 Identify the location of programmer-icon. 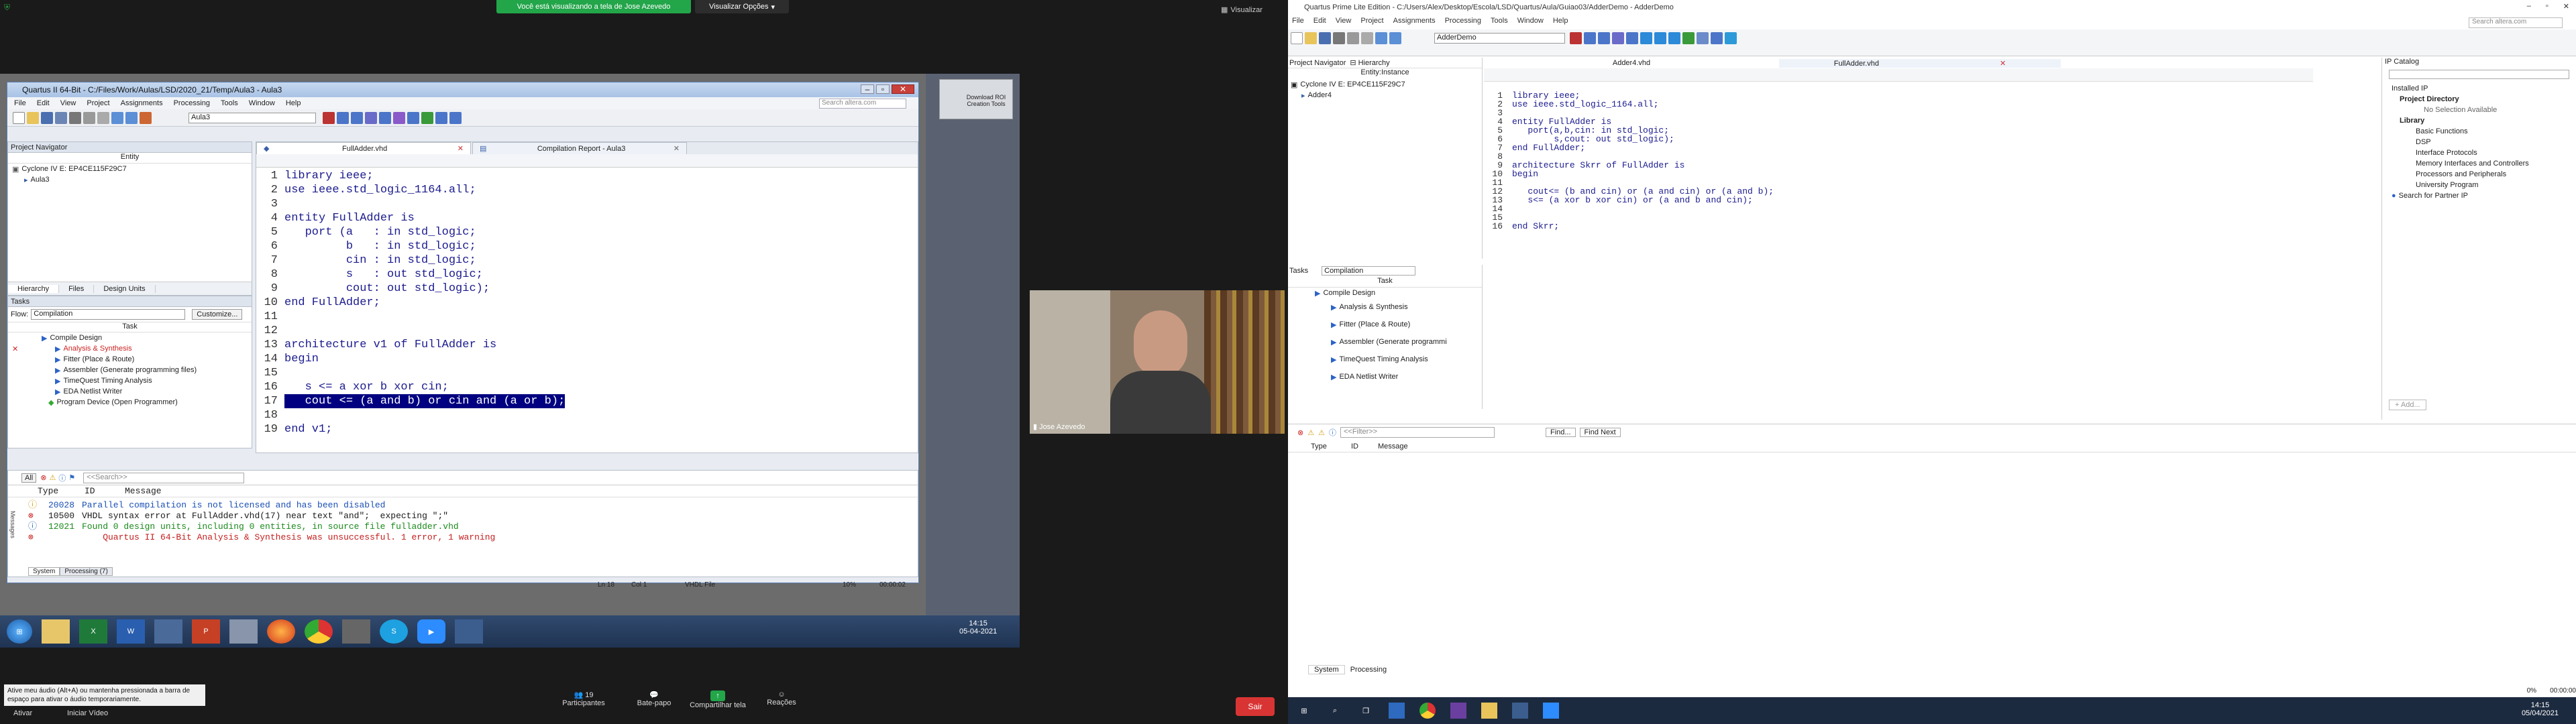
(427, 118).